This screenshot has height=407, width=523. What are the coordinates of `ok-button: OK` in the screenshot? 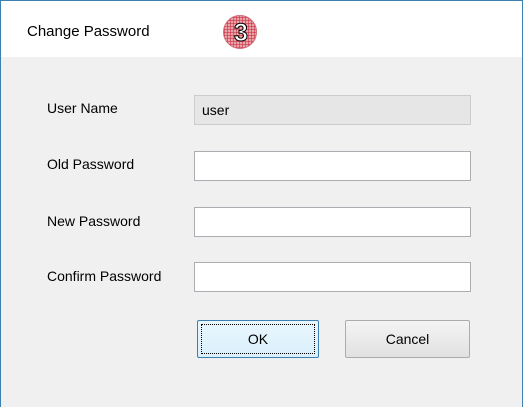 It's located at (258, 339).